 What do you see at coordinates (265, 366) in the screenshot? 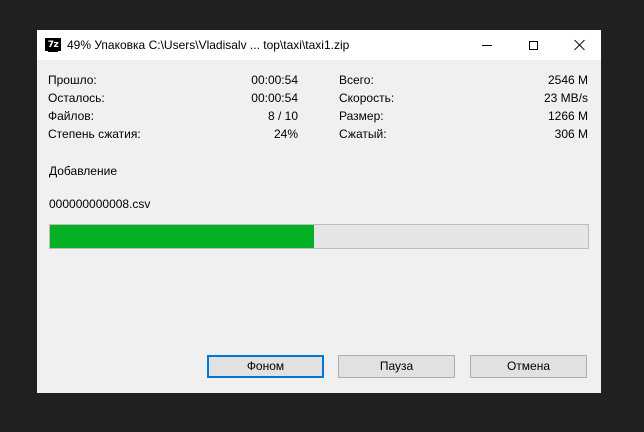
I see `background-button: Фоном` at bounding box center [265, 366].